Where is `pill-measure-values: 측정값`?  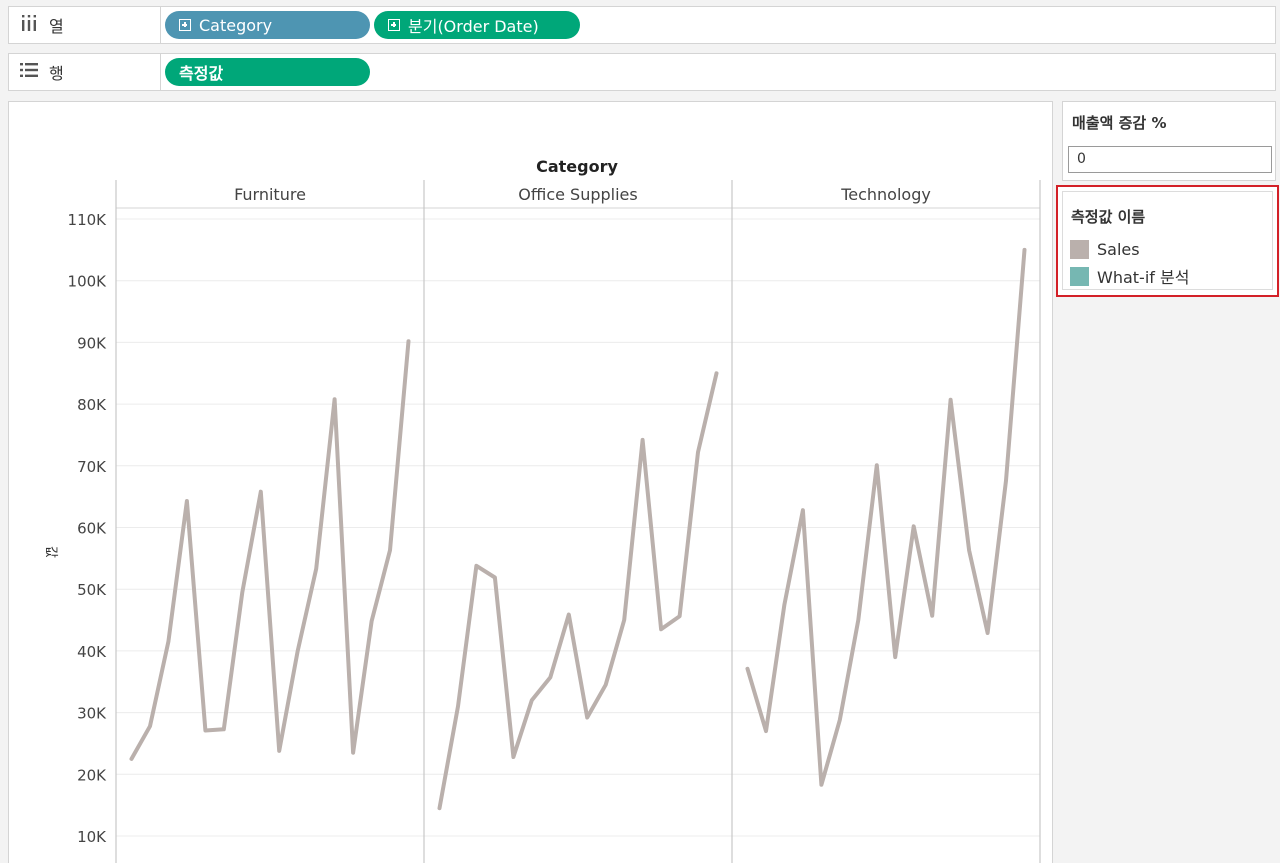
pill-measure-values: 측정값 is located at coordinates (267, 72).